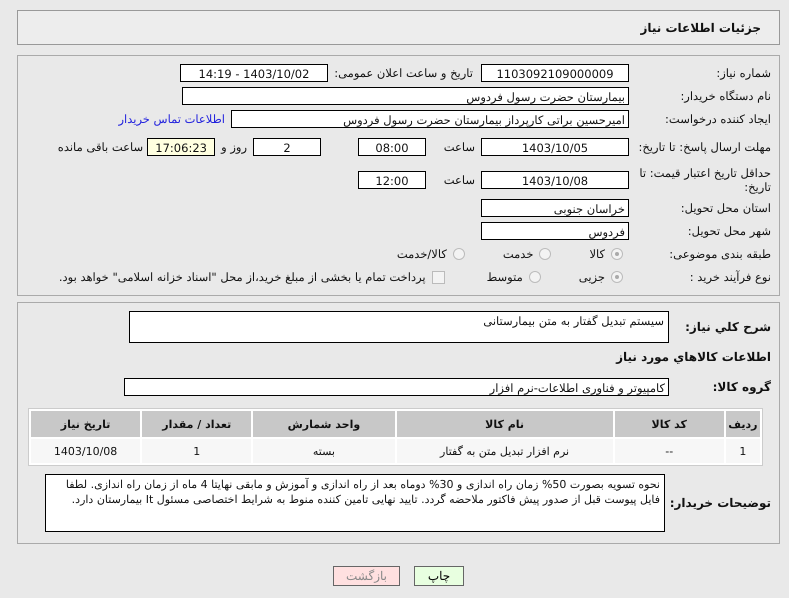  What do you see at coordinates (720, 254) in the screenshot?
I see `field-label: طبقه بندی موضوعی:` at bounding box center [720, 254].